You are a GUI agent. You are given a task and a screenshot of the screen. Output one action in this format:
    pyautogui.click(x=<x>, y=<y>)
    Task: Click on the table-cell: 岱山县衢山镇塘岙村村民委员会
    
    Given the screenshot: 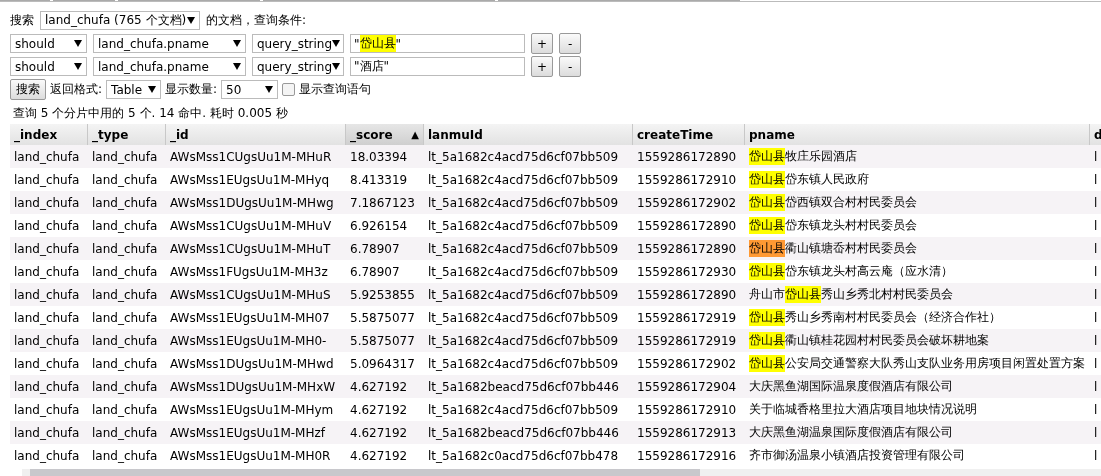 What is the action you would take?
    pyautogui.click(x=917, y=248)
    